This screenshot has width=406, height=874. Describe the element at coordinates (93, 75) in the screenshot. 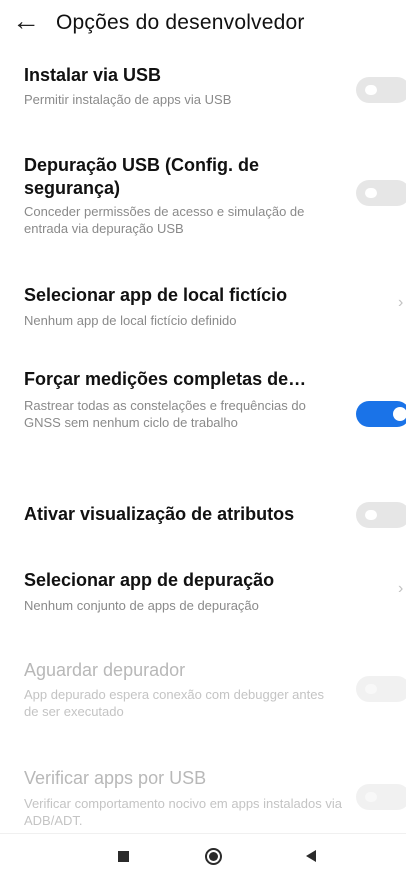

I see `setting-title: Instalar via USB` at that location.